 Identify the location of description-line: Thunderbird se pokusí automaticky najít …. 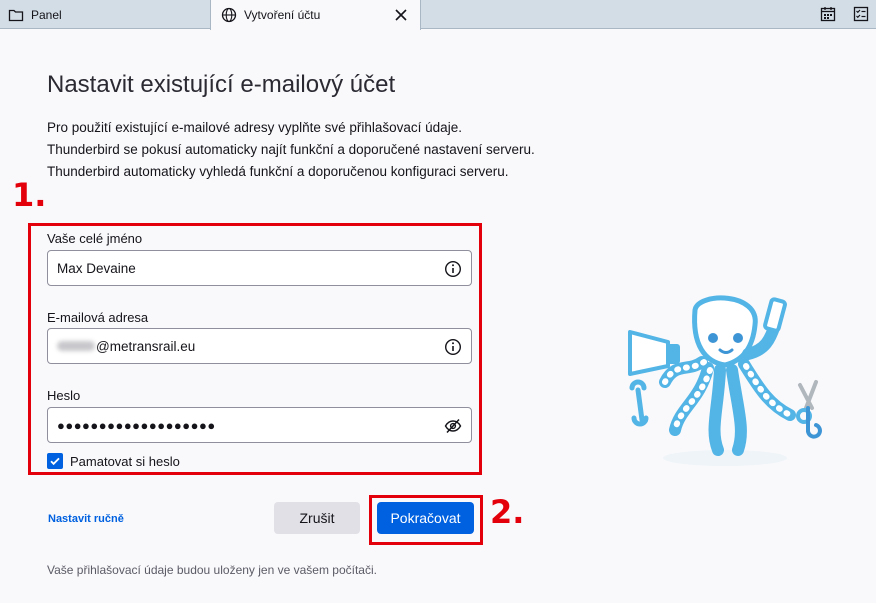
(291, 149).